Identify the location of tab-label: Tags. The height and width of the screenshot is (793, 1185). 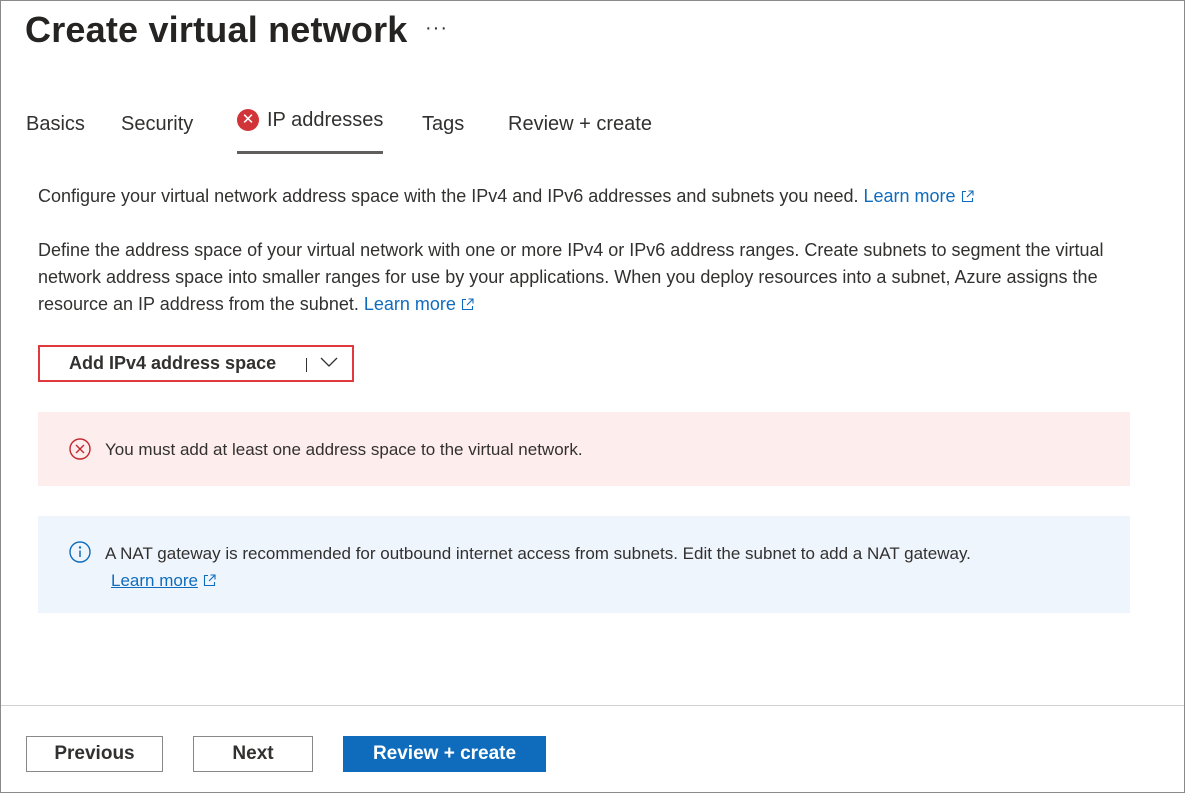
(443, 124).